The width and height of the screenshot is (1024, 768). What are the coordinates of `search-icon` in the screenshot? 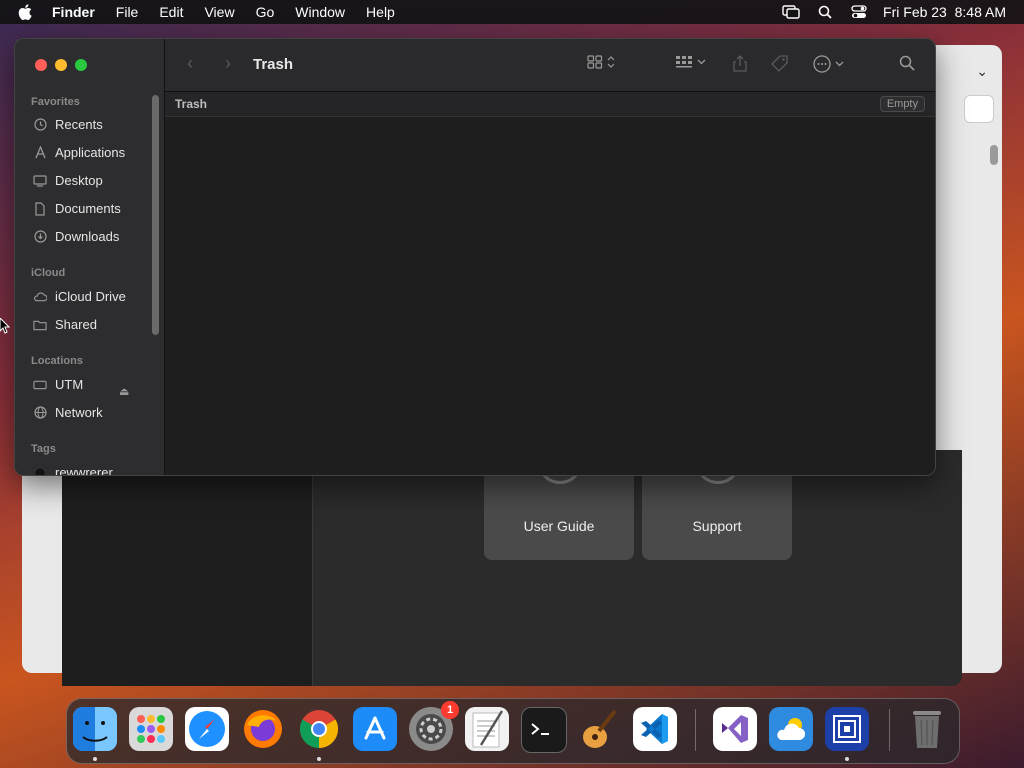 It's located at (907, 63).